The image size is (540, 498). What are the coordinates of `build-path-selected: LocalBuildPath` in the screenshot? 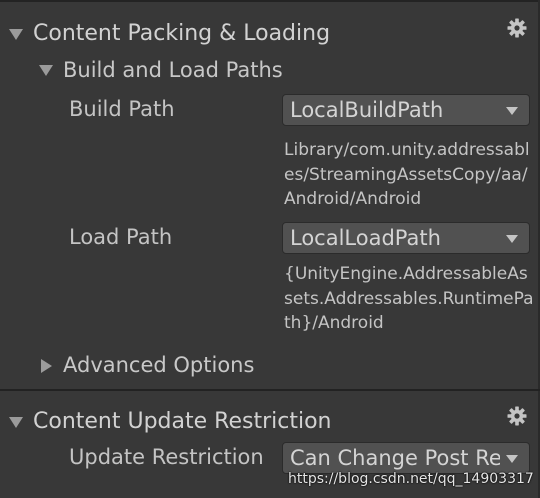 It's located at (367, 110).